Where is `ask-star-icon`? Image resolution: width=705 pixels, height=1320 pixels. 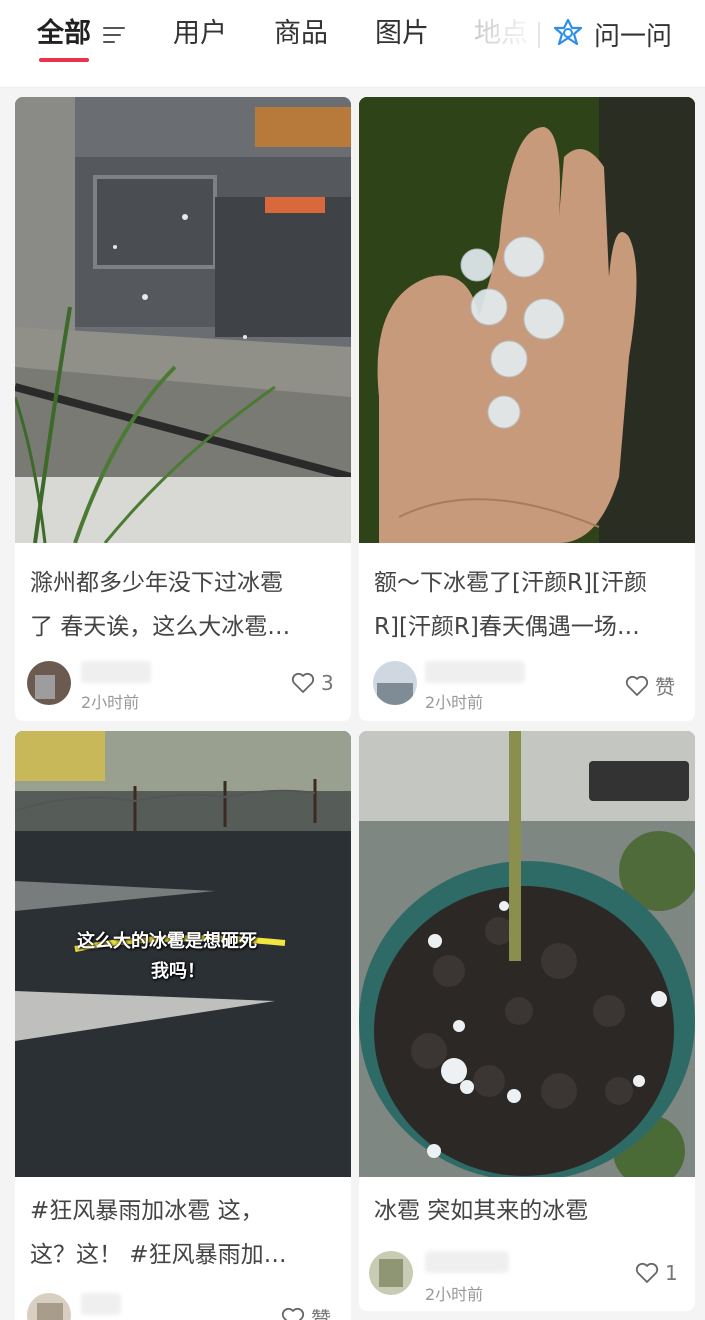
ask-star-icon is located at coordinates (568, 32).